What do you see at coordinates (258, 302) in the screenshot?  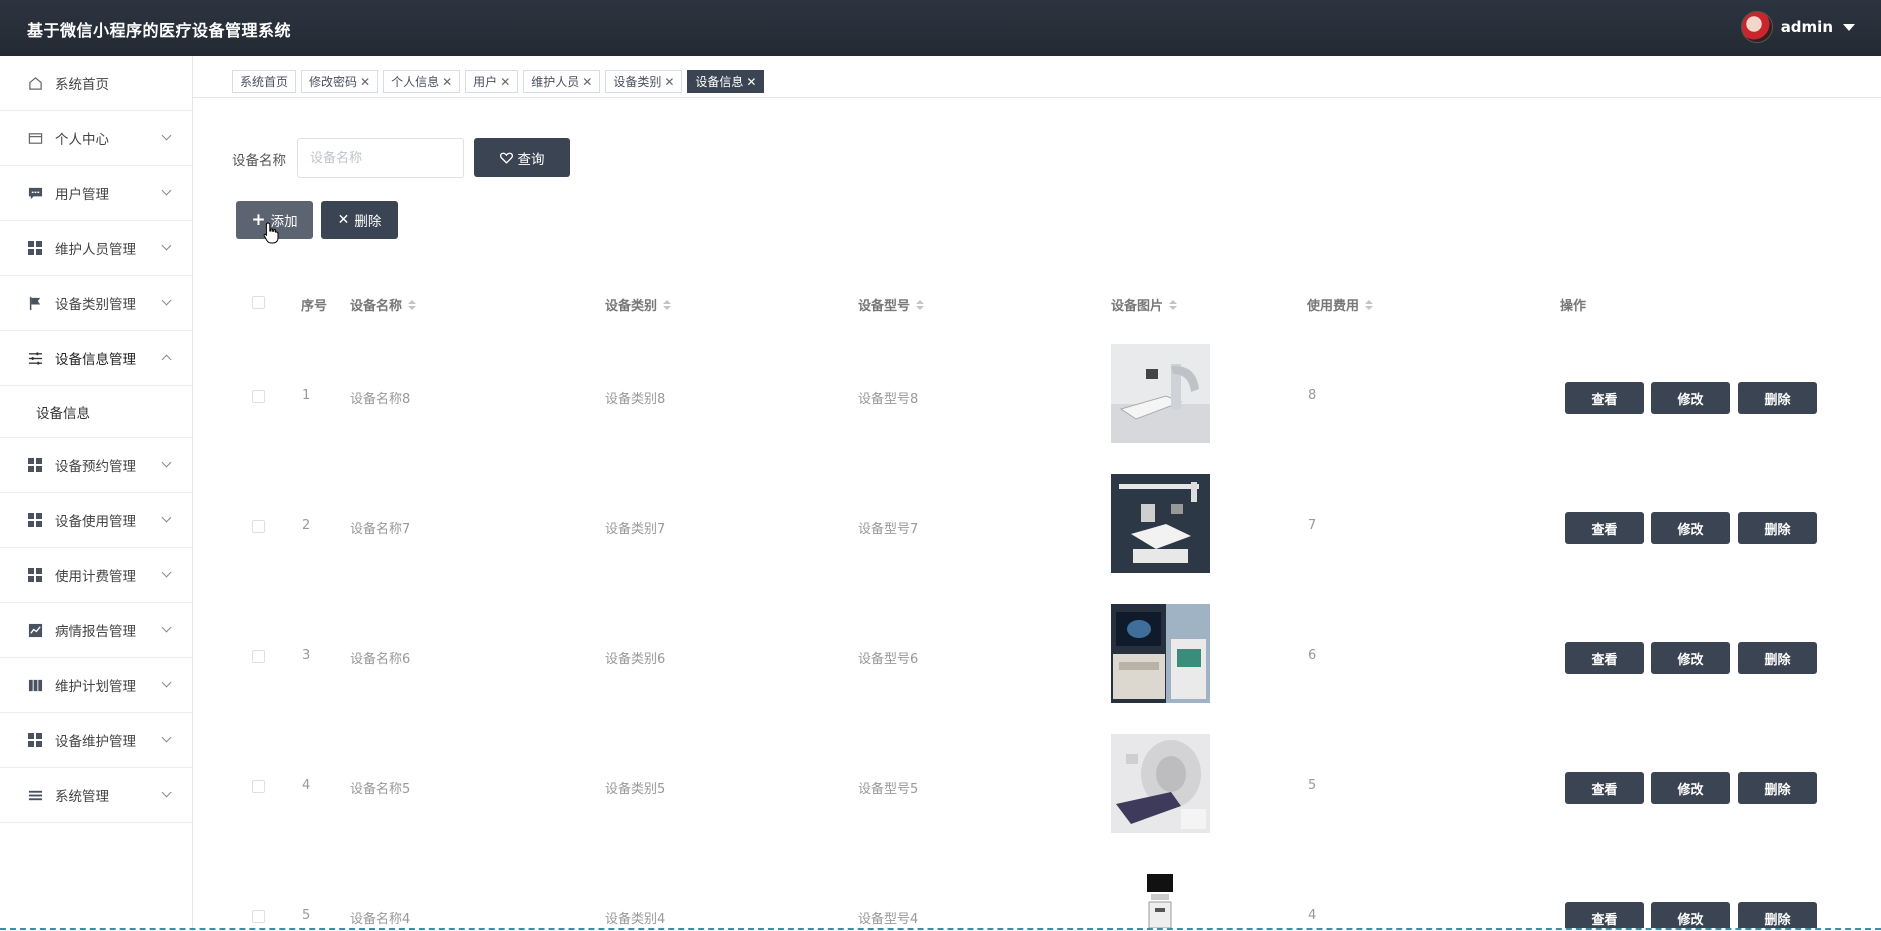 I see `select-all-checkbox` at bounding box center [258, 302].